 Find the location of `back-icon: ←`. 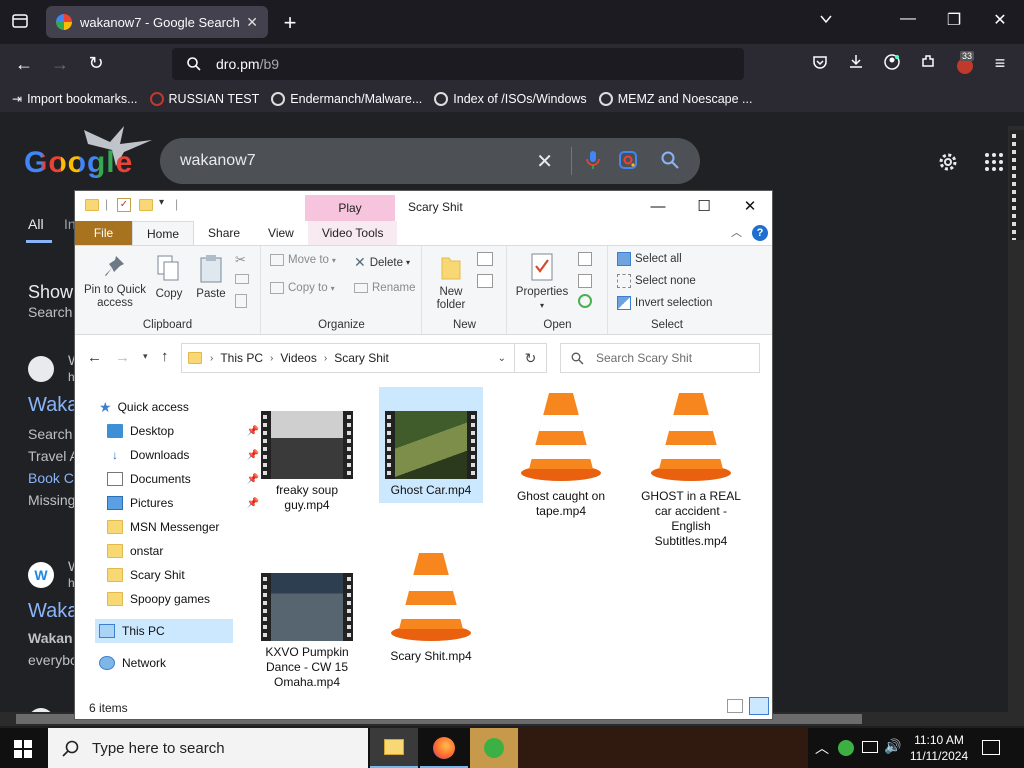

back-icon: ← is located at coordinates (24, 64).